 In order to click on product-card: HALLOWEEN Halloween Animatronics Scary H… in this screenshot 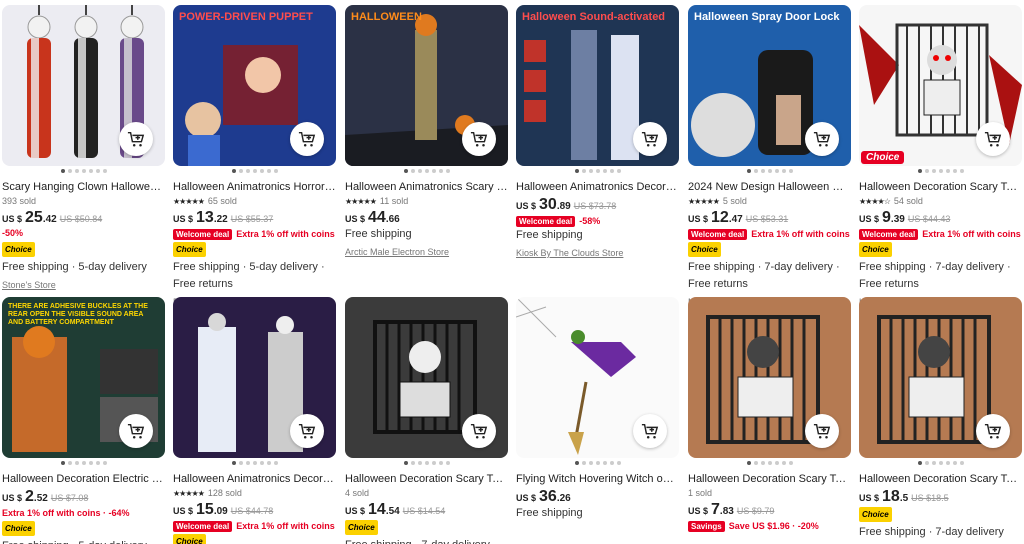, I will do `click(426, 131)`.